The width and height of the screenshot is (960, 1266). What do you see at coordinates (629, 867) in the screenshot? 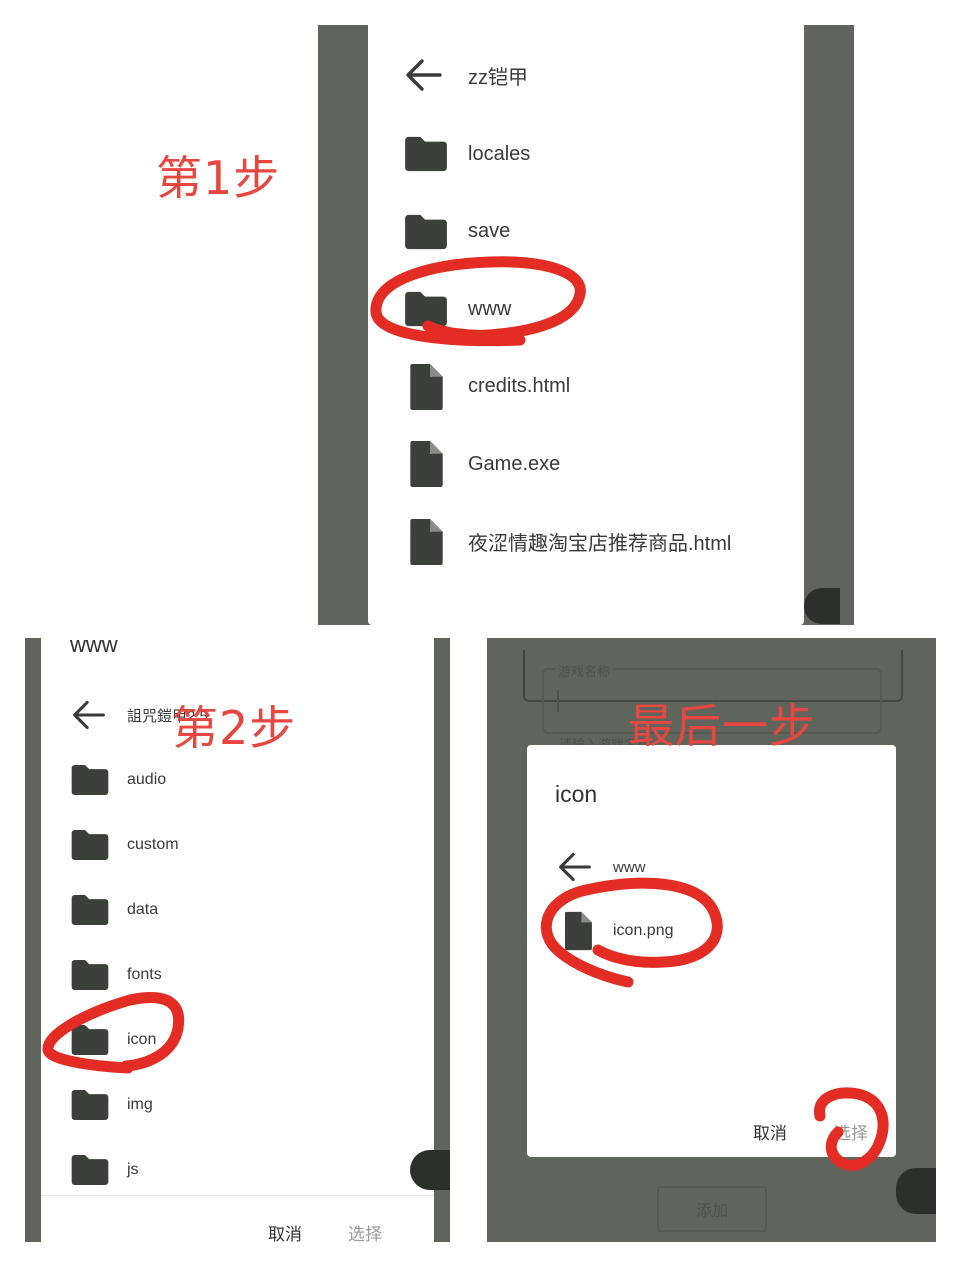
I see `current-folder-name: www` at bounding box center [629, 867].